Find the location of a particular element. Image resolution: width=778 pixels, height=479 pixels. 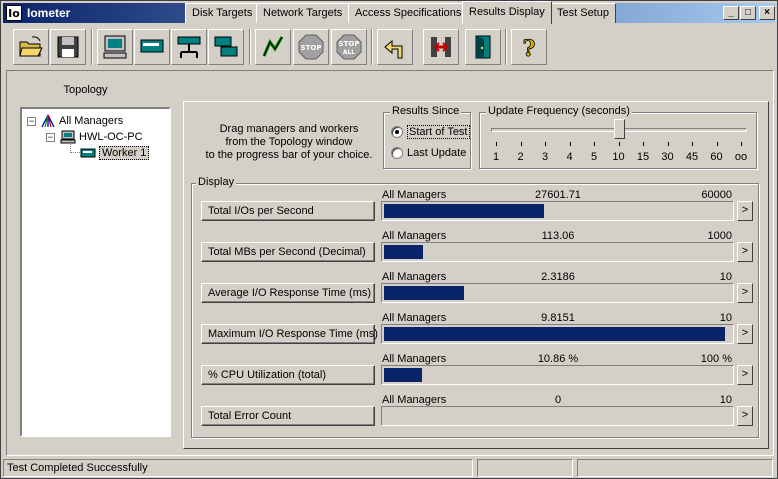

tree-item-worker-1: Worker 1 is located at coordinates (115, 153).